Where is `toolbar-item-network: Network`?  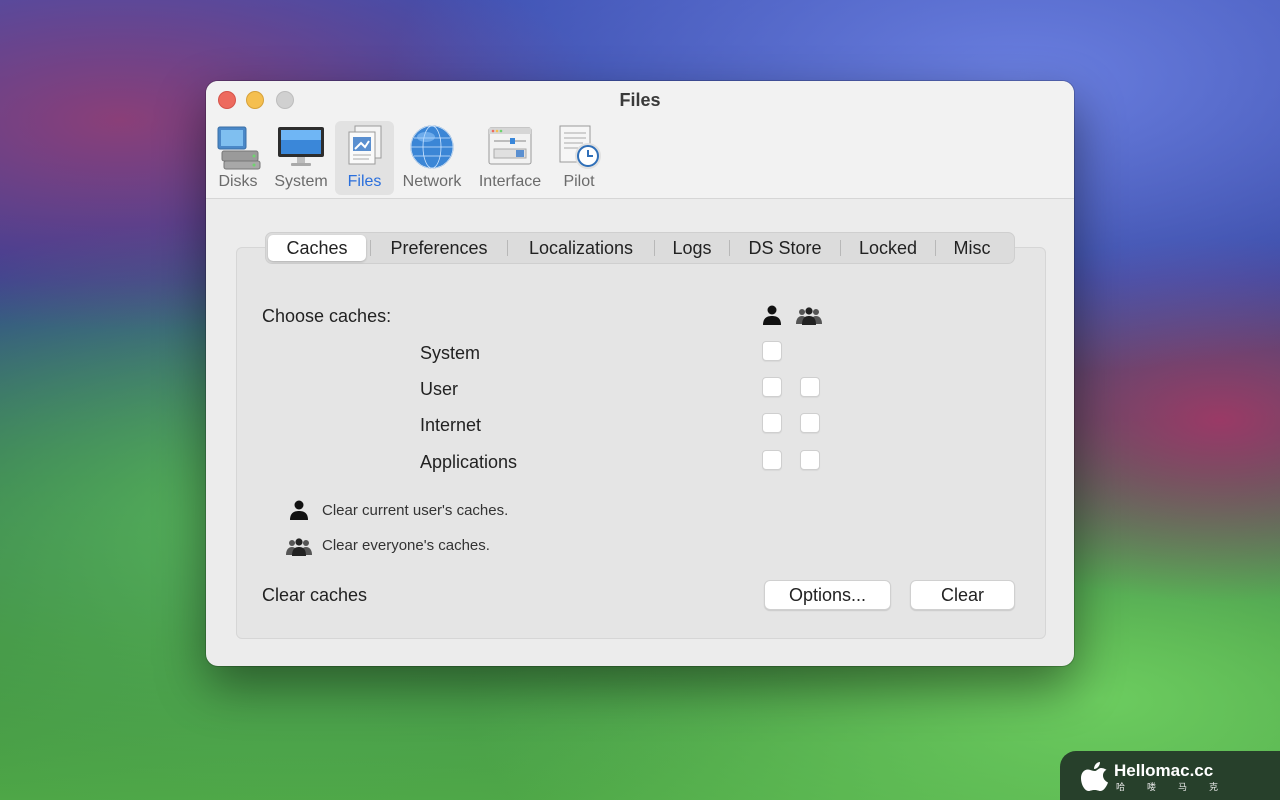 toolbar-item-network: Network is located at coordinates (432, 158).